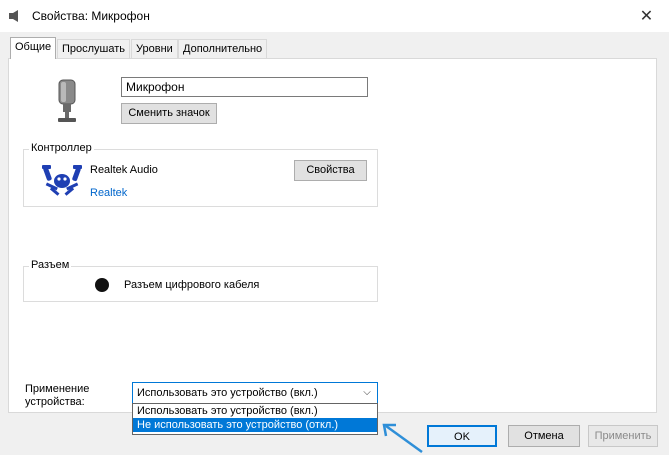 The height and width of the screenshot is (455, 669). I want to click on controller-group-label: Контроллер, so click(61, 148).